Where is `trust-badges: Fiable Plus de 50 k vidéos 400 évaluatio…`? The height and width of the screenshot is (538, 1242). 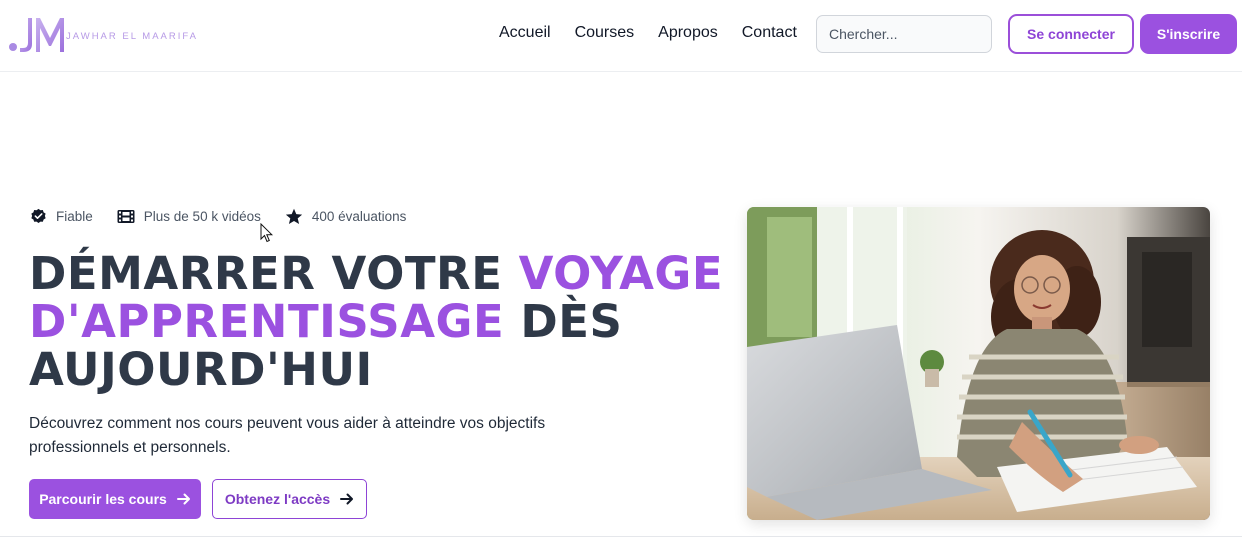
trust-badges: Fiable Plus de 50 k vidéos 400 évaluatio… is located at coordinates (230, 216).